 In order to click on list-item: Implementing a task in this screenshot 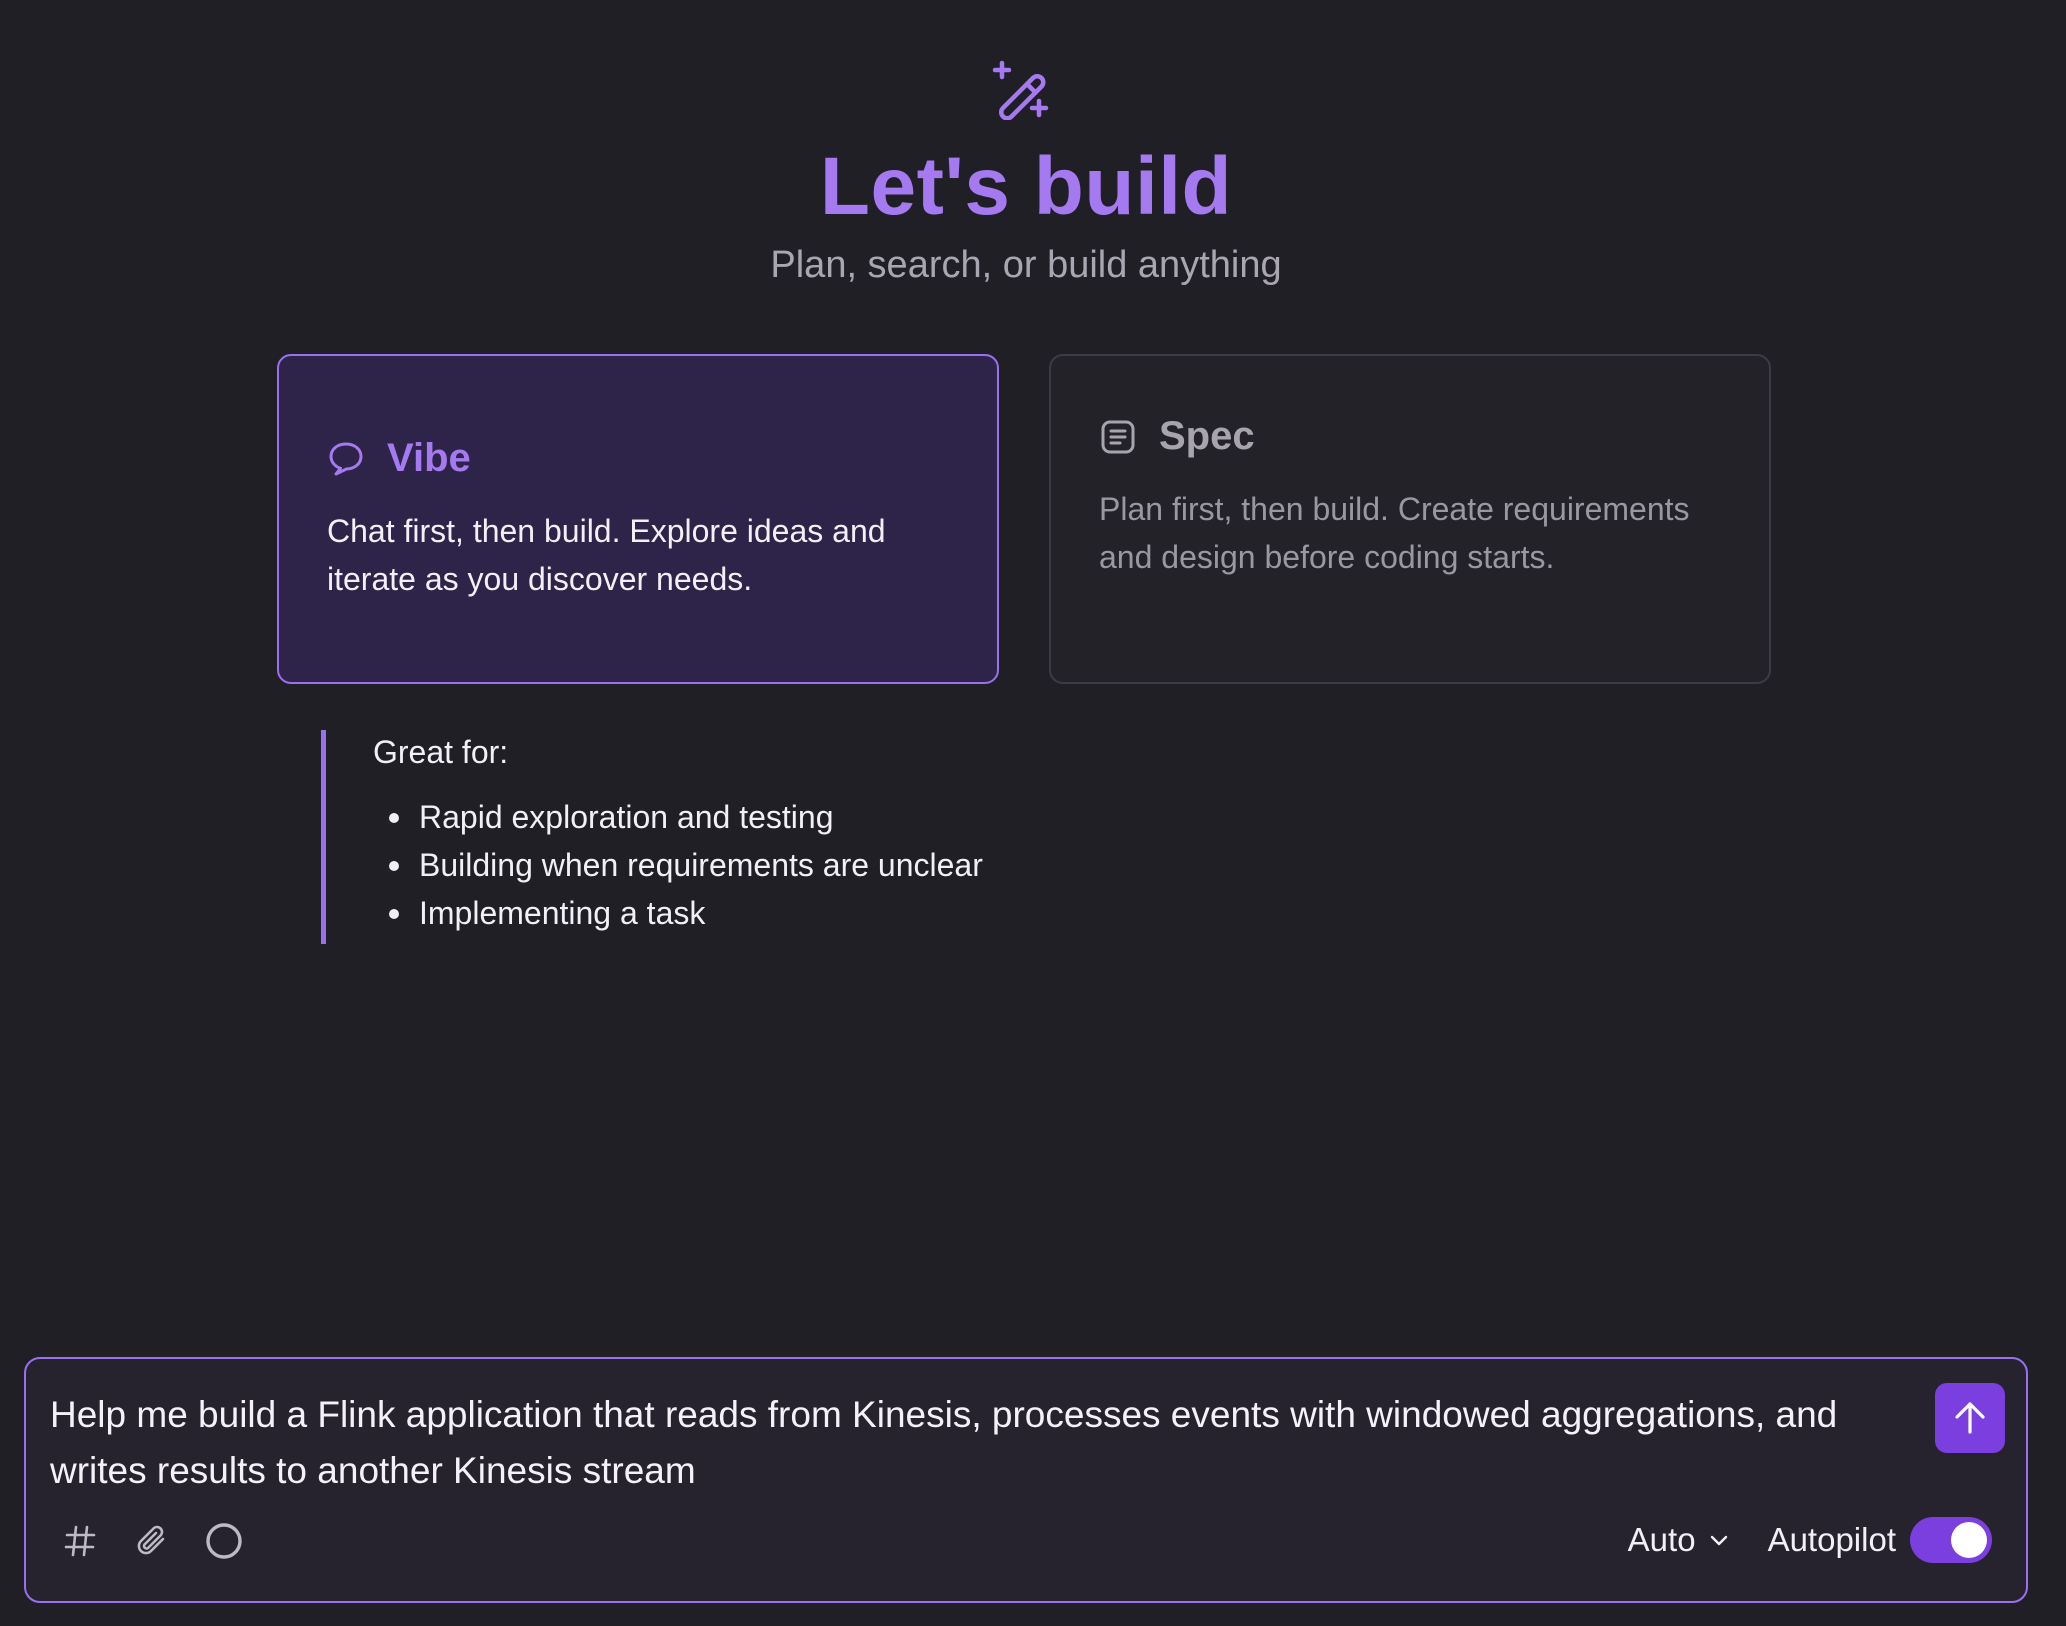, I will do `click(678, 913)`.